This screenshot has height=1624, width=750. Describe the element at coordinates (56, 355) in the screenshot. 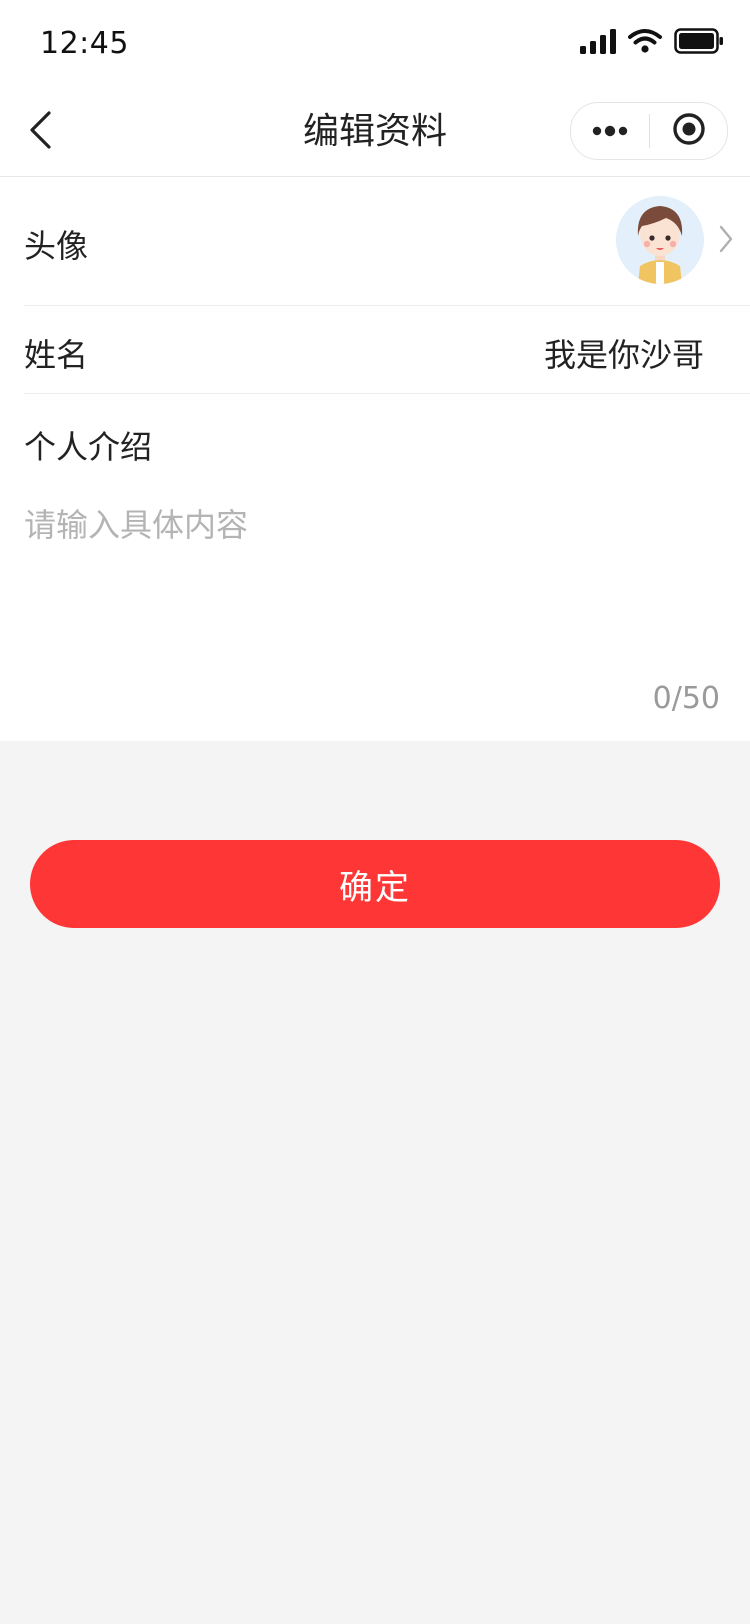

I see `name-label: 姓名` at that location.